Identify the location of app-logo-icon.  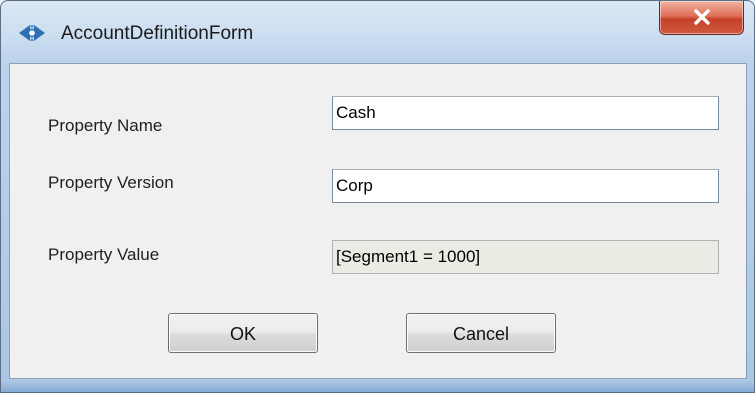
(32, 33).